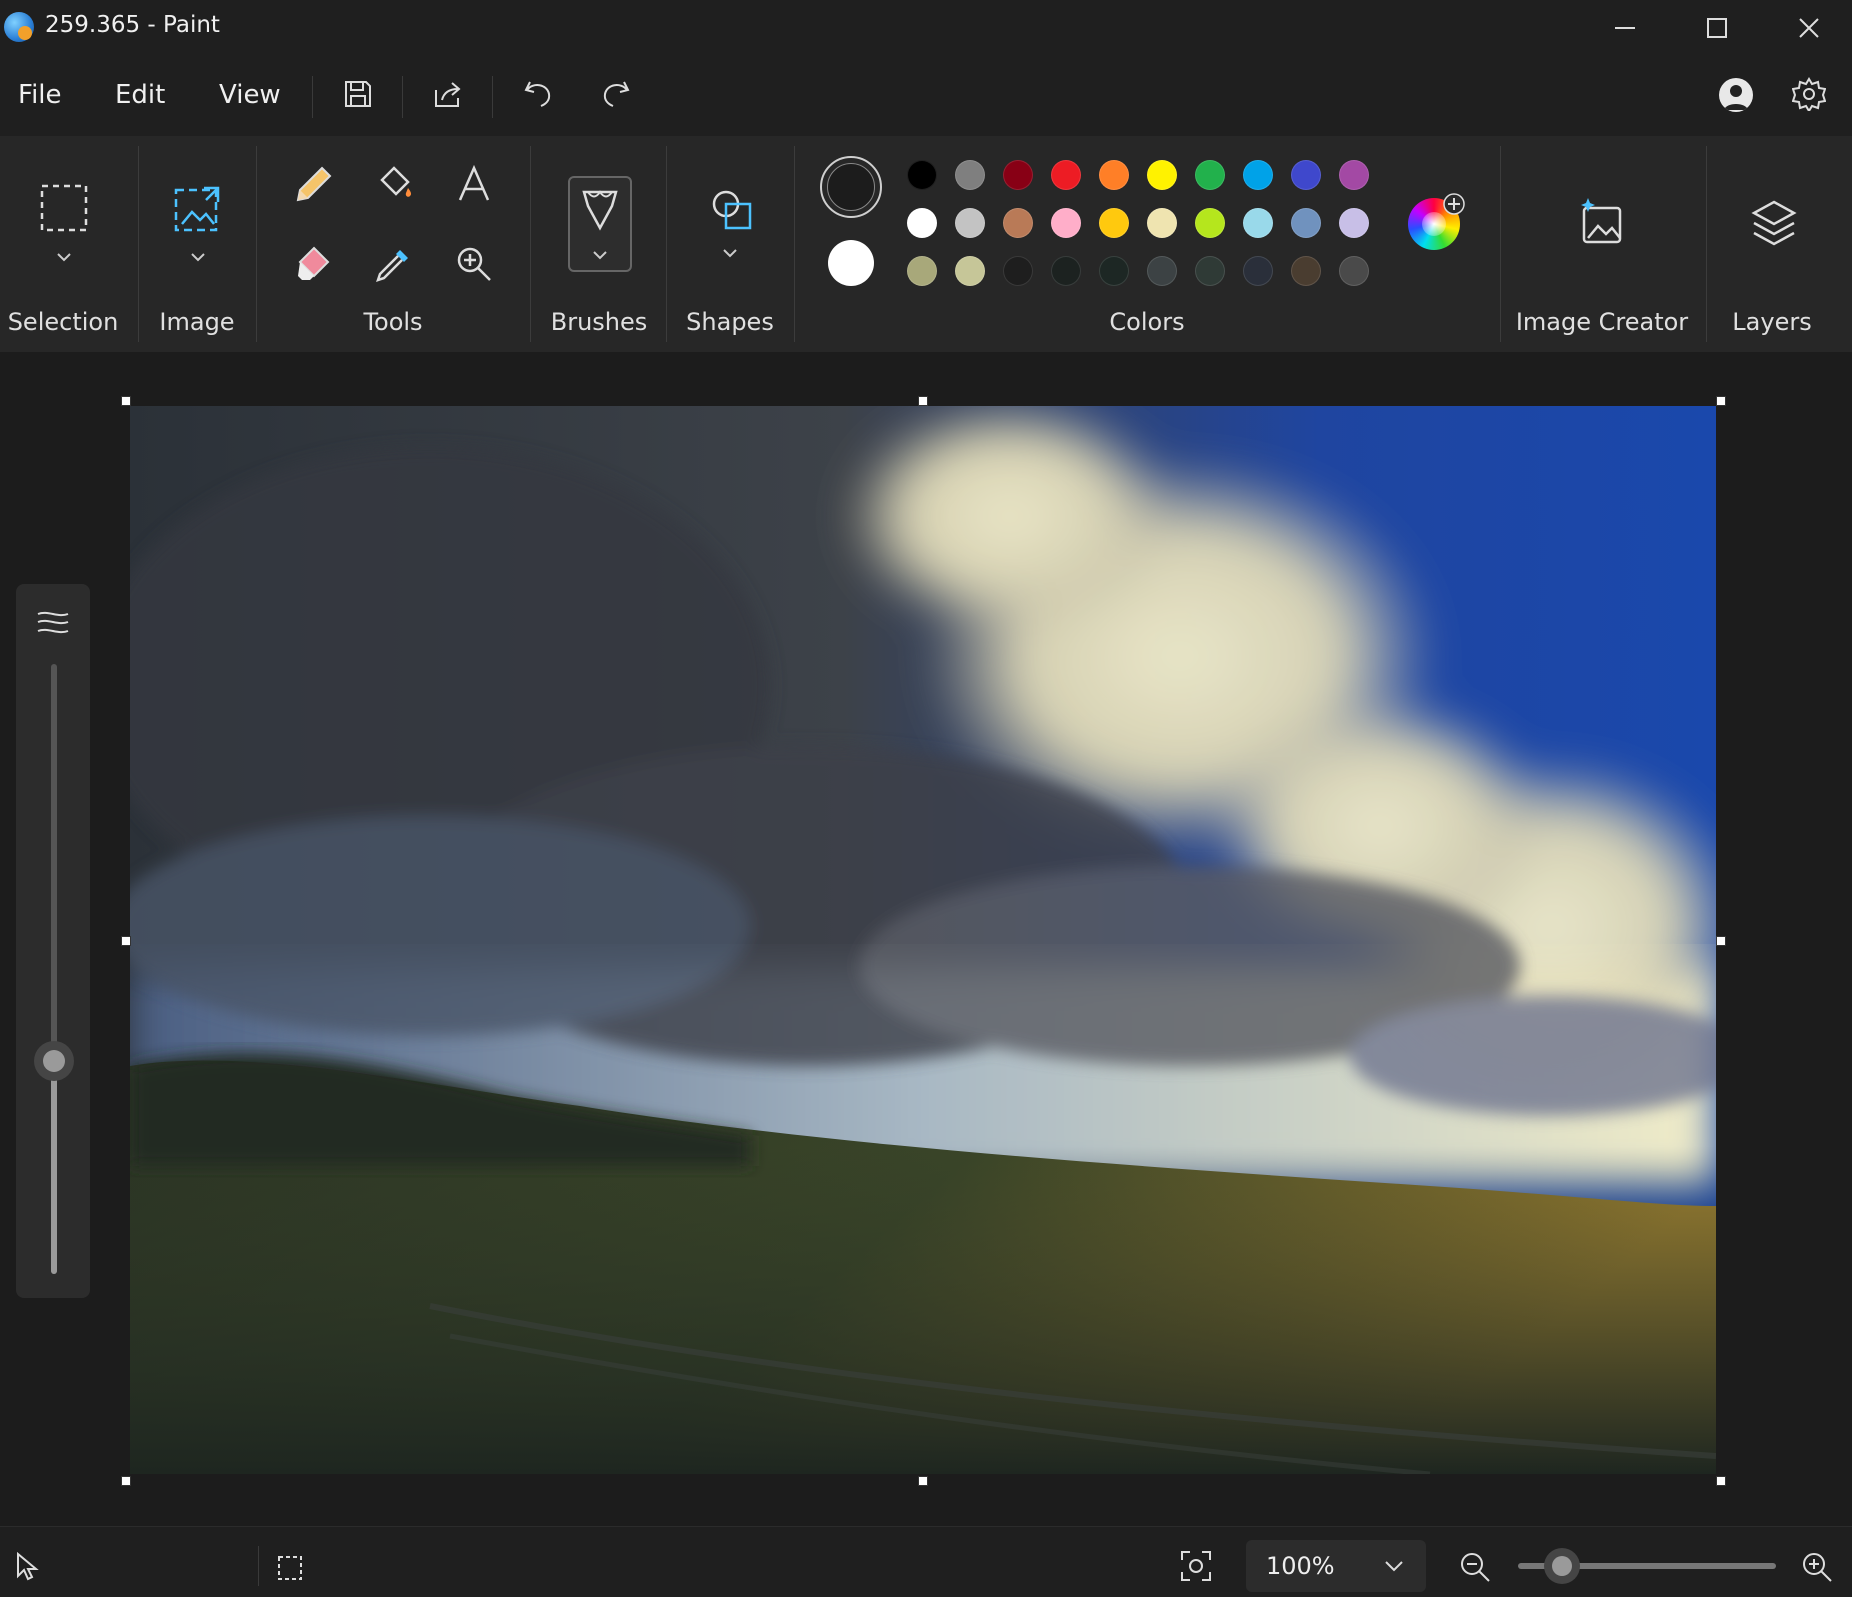  I want to click on slider-thumb, so click(54, 1060).